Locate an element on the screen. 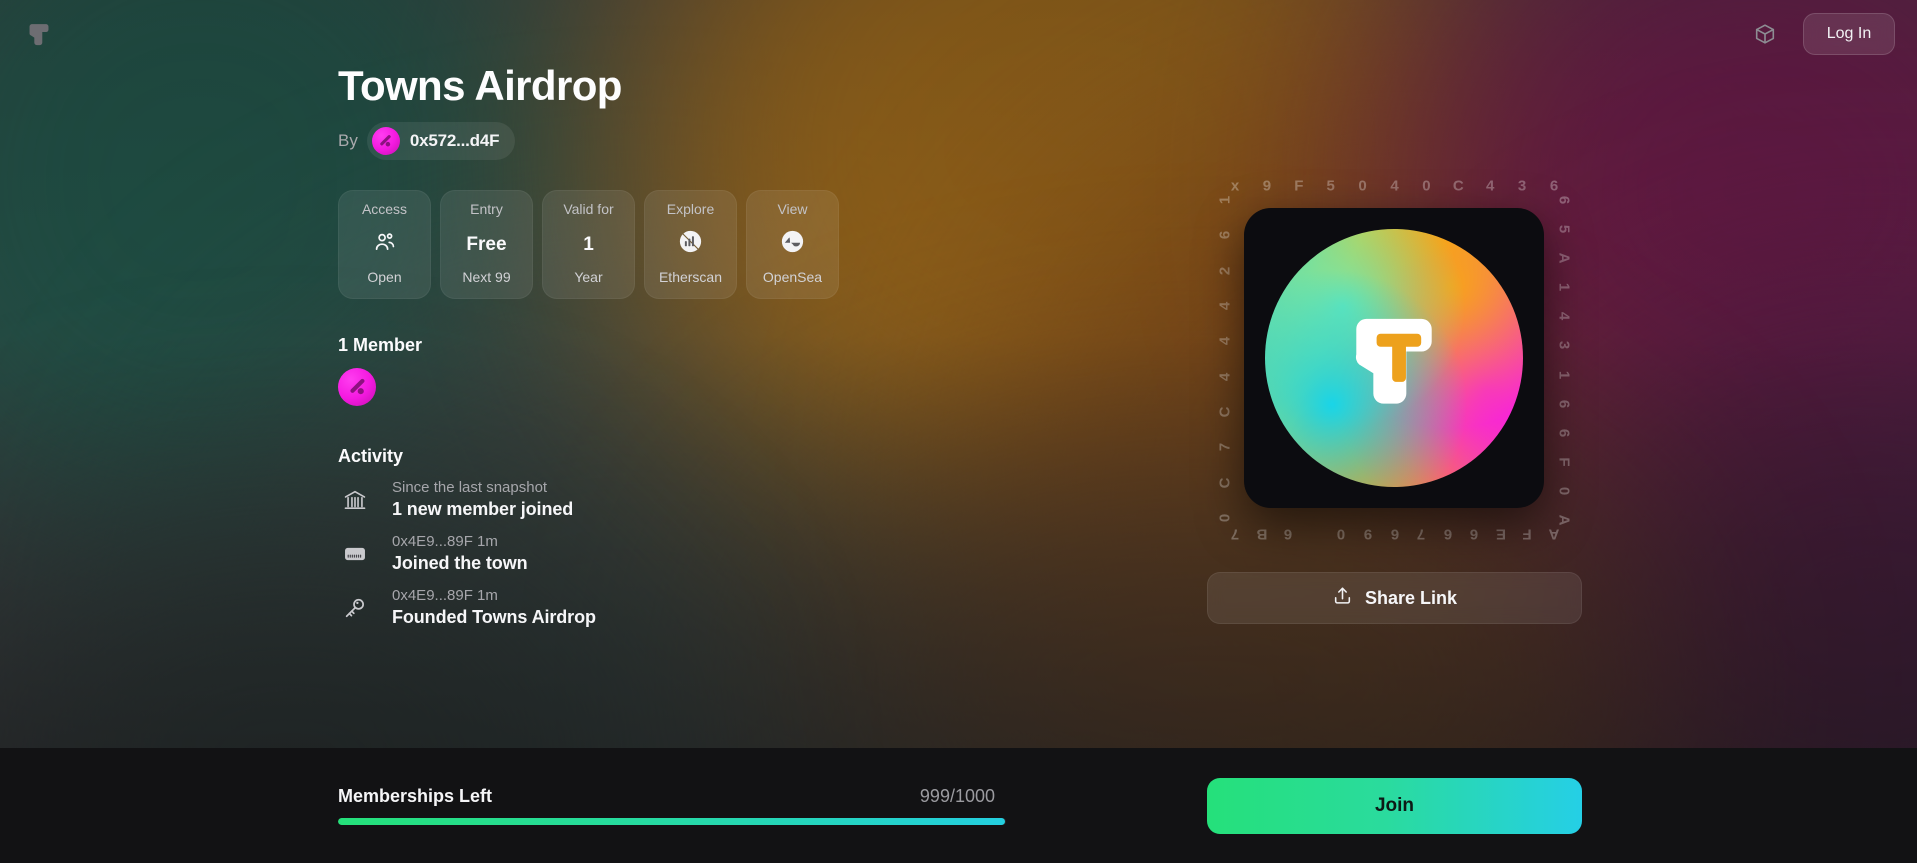 This screenshot has height=863, width=1917. author-address: 0x572...d4F is located at coordinates (454, 141).